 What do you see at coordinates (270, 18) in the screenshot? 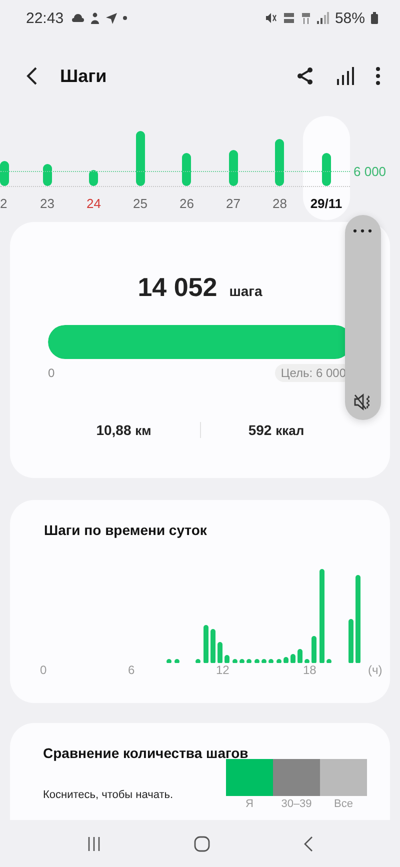
I see `mute-icon` at bounding box center [270, 18].